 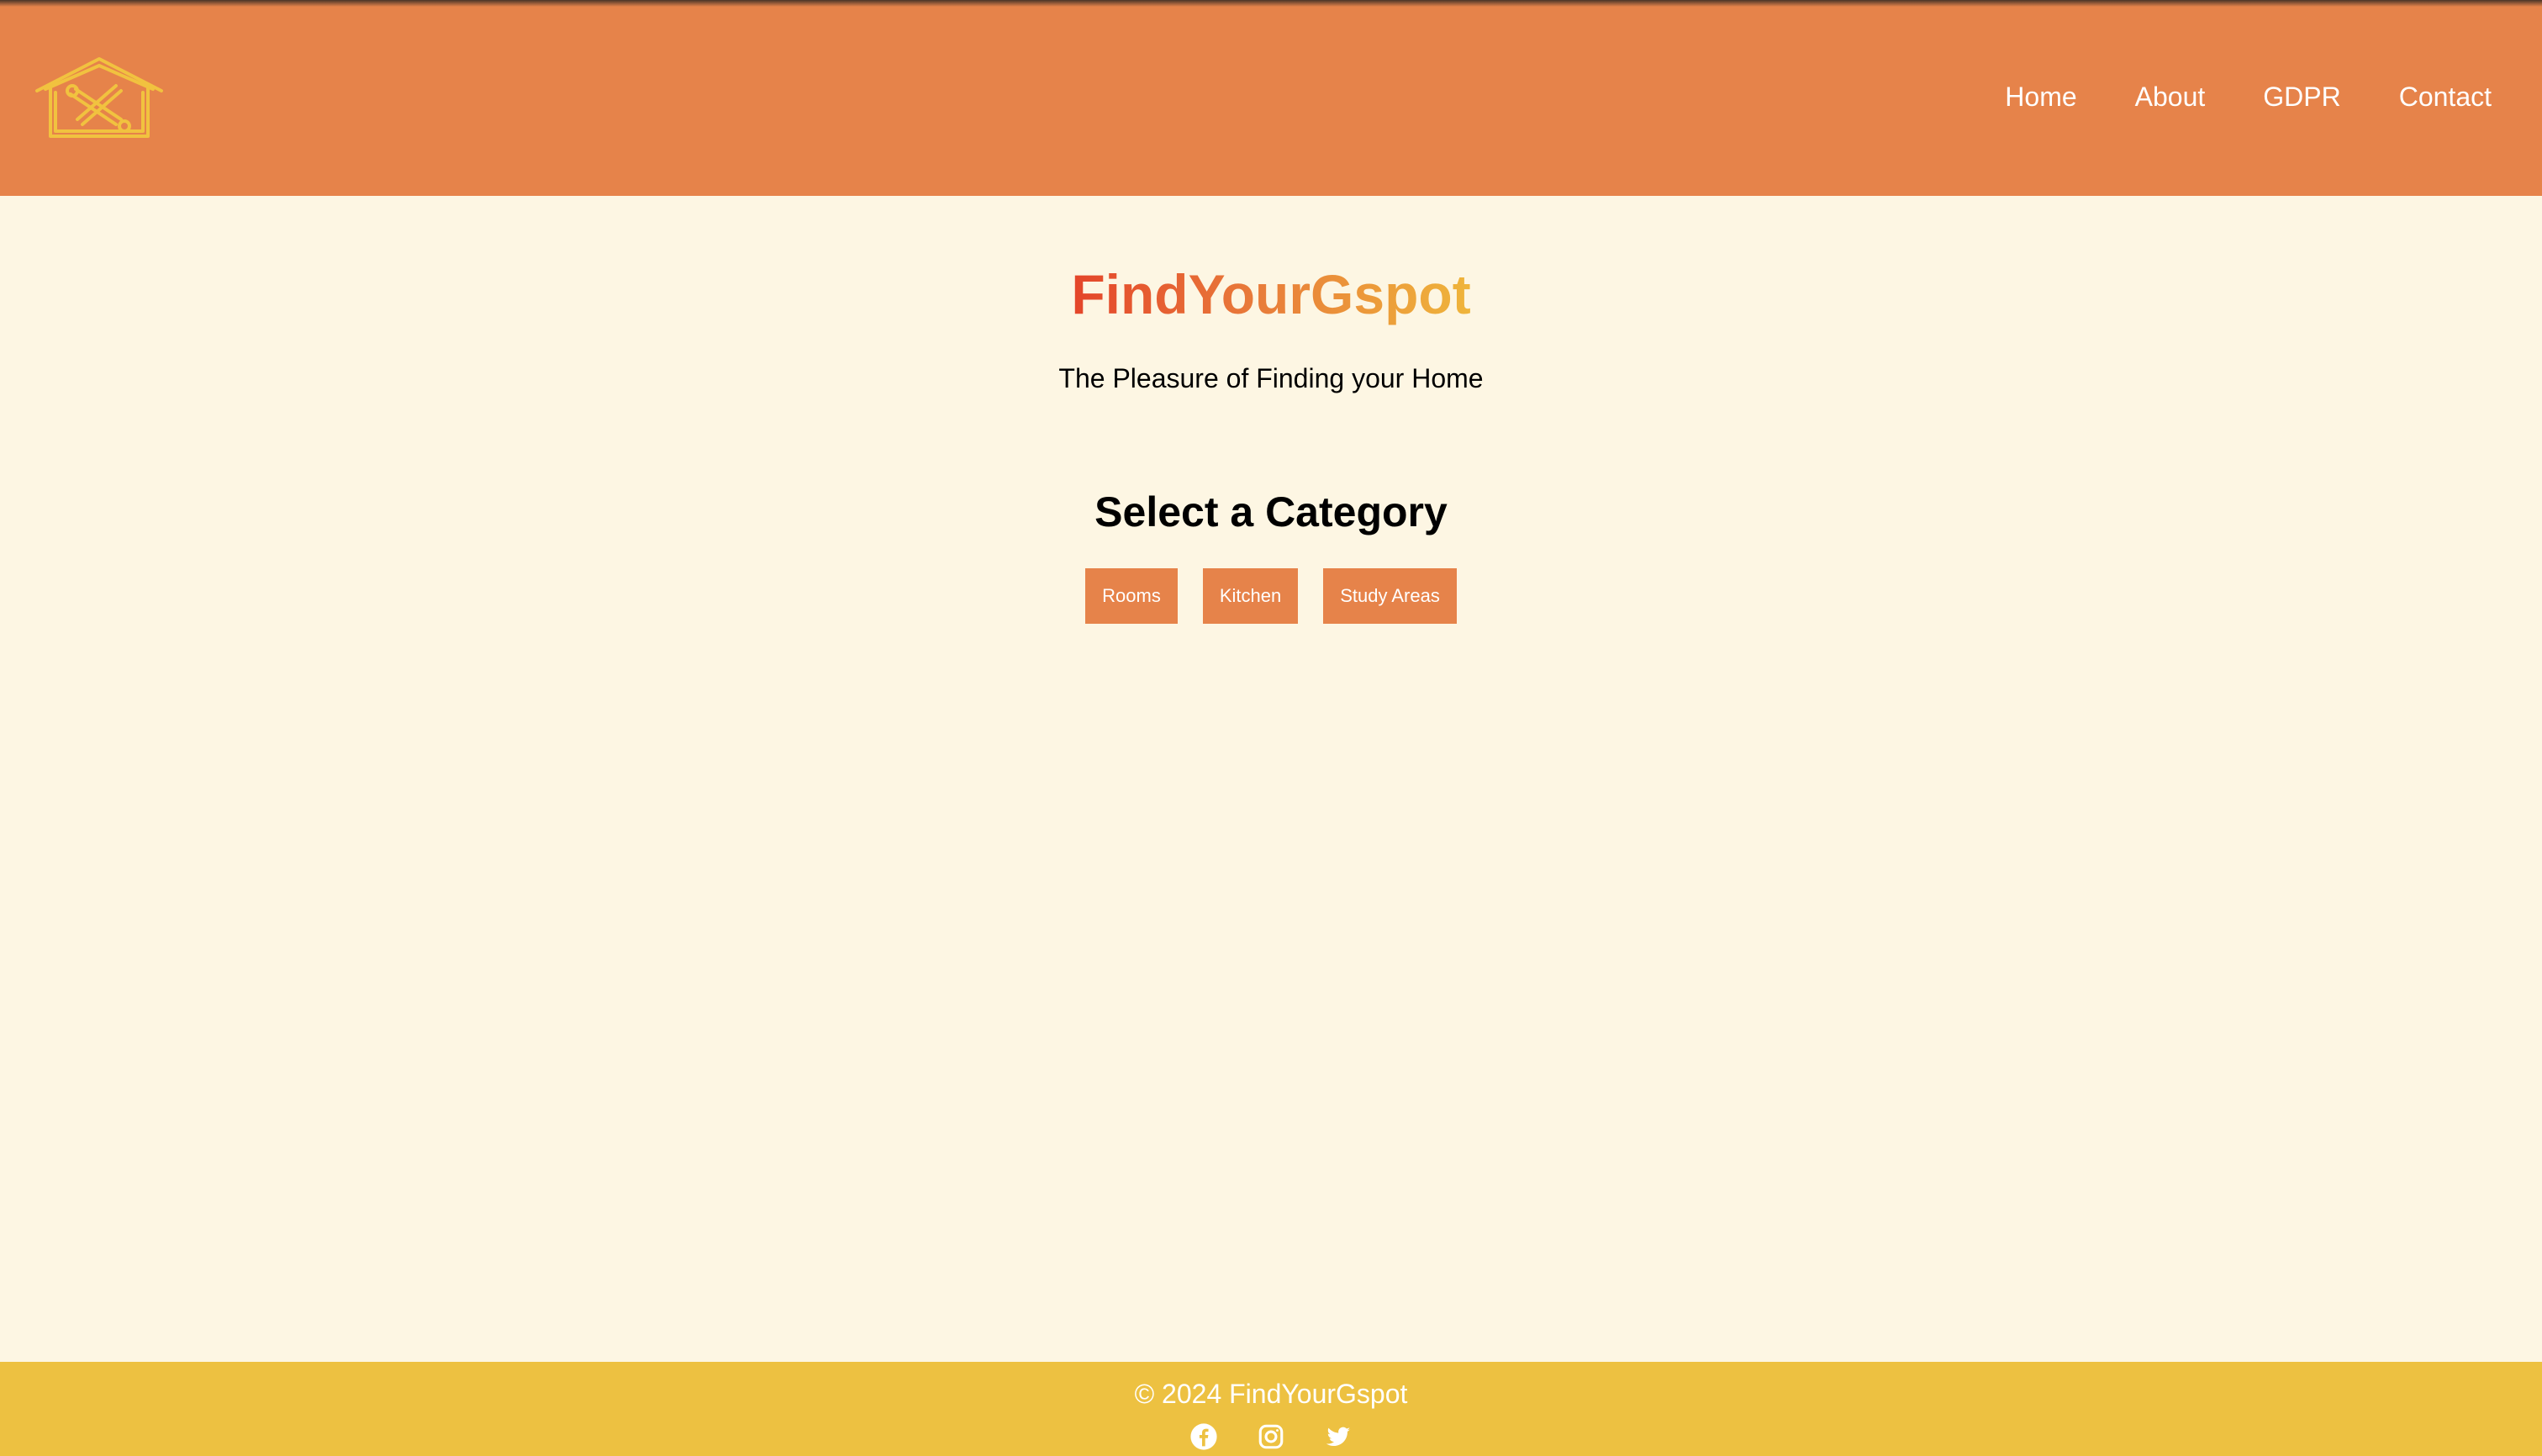 What do you see at coordinates (2040, 97) in the screenshot?
I see `nav-link-home: Home` at bounding box center [2040, 97].